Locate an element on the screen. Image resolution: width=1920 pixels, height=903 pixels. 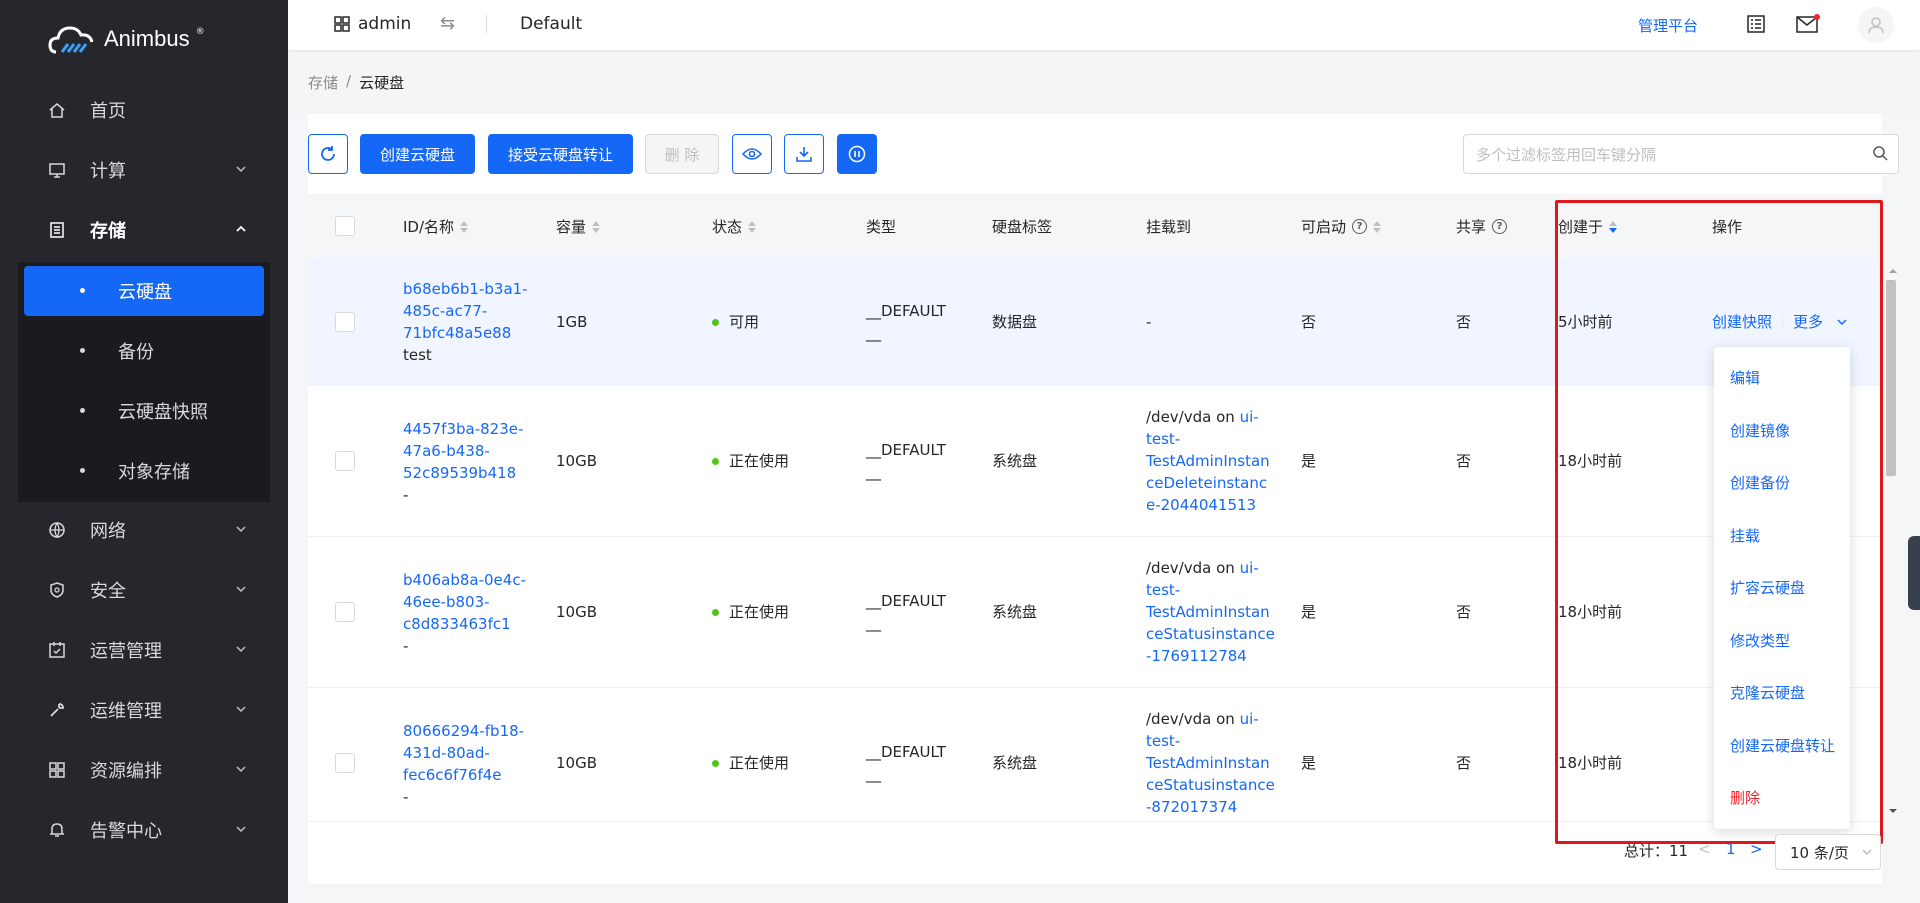
breadcrumb-parent: 存储 is located at coordinates (323, 82).